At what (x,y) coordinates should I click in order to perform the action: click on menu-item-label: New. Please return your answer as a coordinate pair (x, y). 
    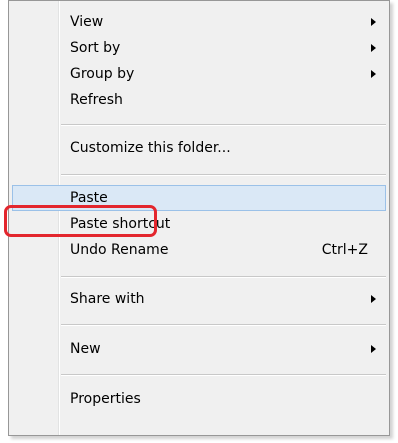
    Looking at the image, I should click on (85, 349).